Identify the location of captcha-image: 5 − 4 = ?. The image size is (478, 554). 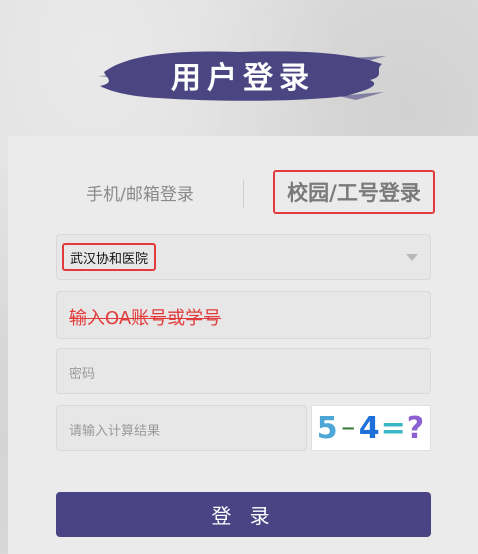
(371, 428).